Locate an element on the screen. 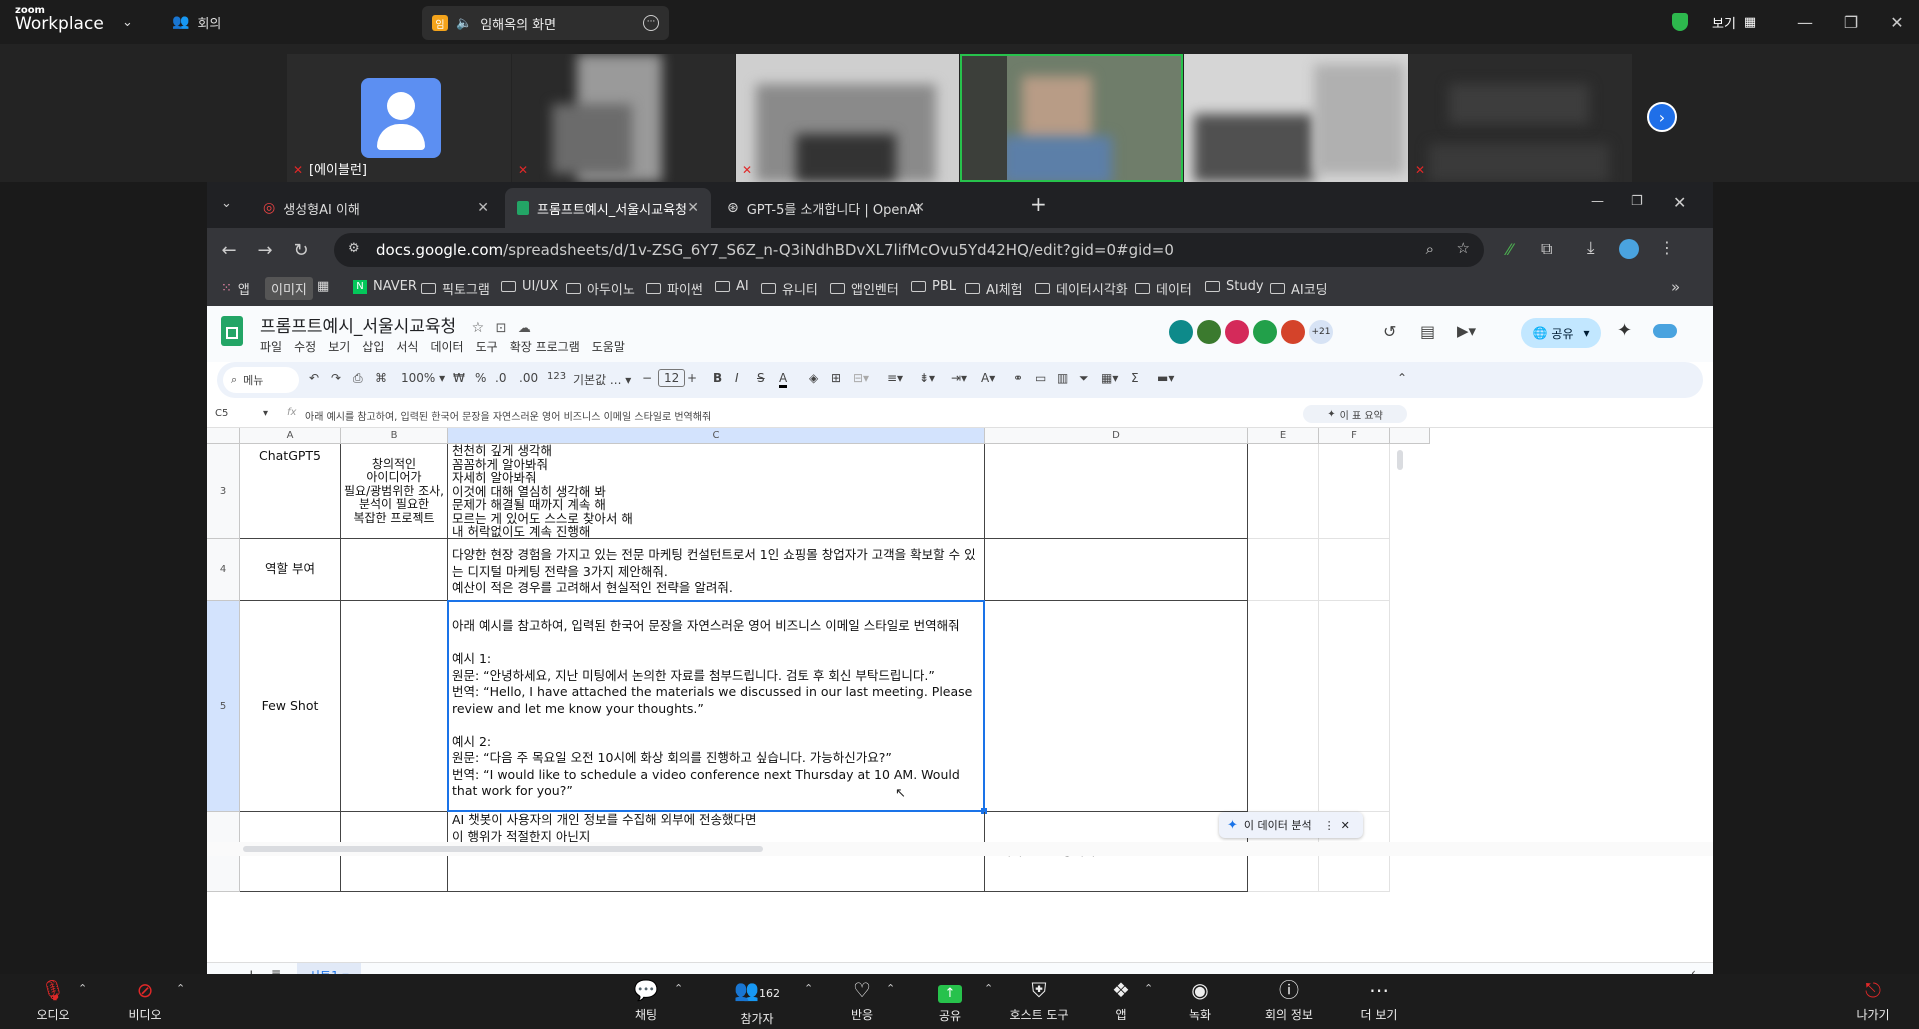 The width and height of the screenshot is (1919, 1029). font-size-decrease-icon: − is located at coordinates (647, 378).